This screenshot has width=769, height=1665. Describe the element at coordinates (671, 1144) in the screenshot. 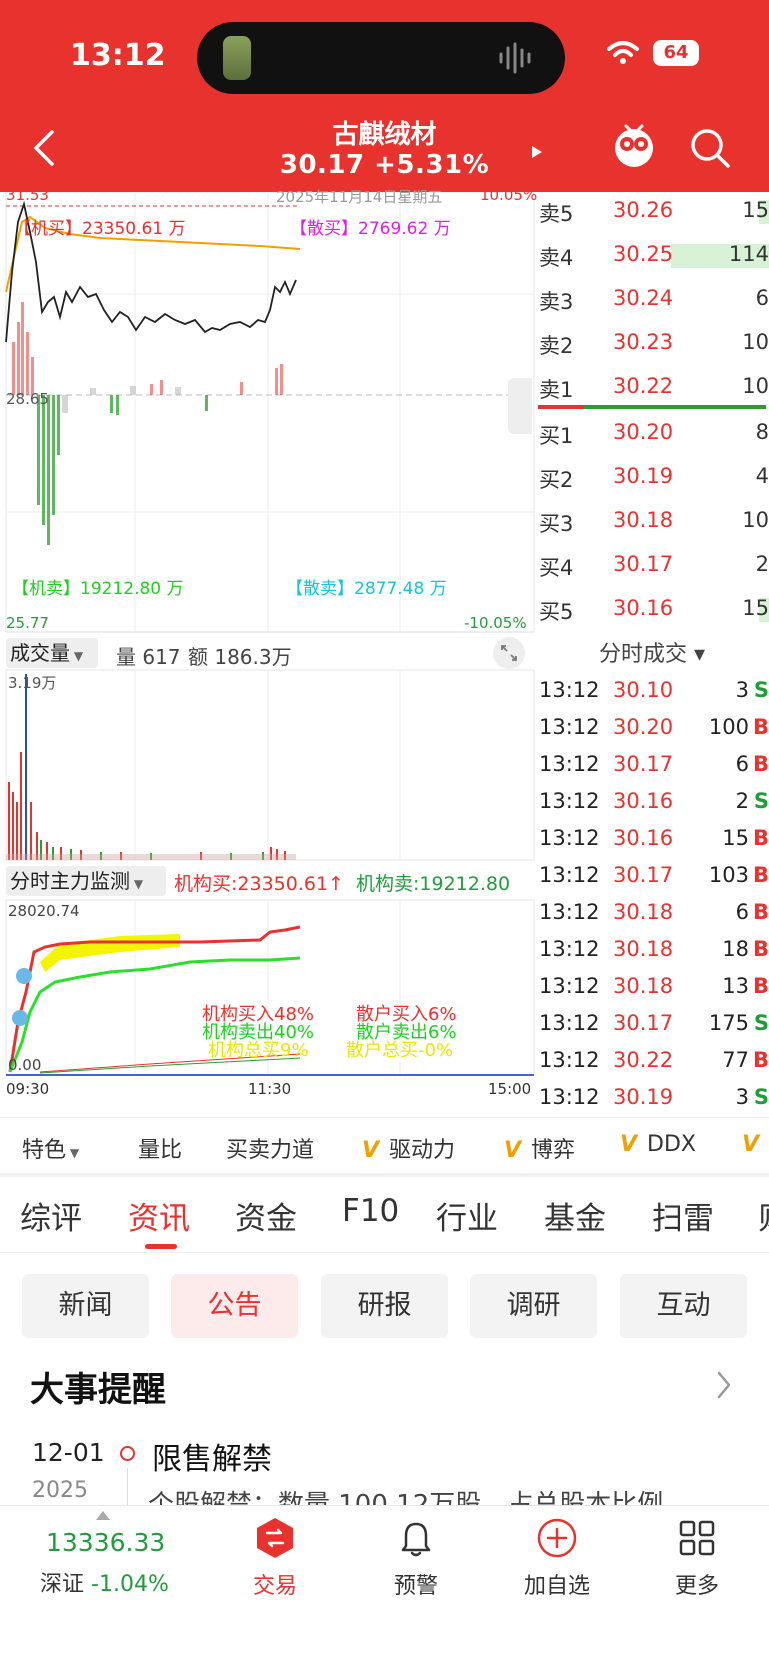

I see `indicator-ddx-label: DDX` at that location.